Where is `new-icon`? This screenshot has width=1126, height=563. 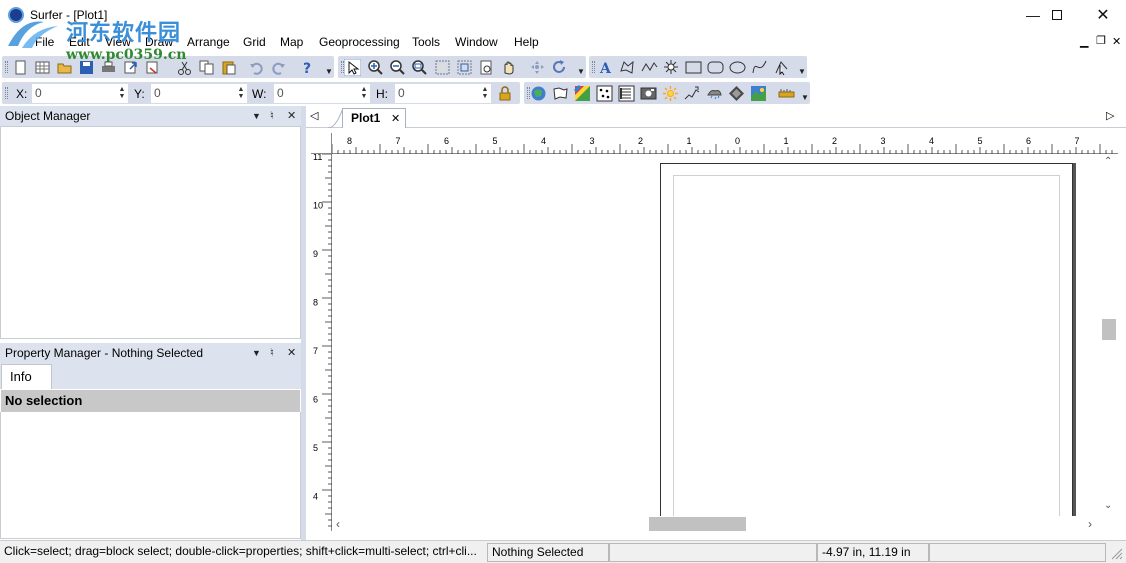
new-icon is located at coordinates (20, 67).